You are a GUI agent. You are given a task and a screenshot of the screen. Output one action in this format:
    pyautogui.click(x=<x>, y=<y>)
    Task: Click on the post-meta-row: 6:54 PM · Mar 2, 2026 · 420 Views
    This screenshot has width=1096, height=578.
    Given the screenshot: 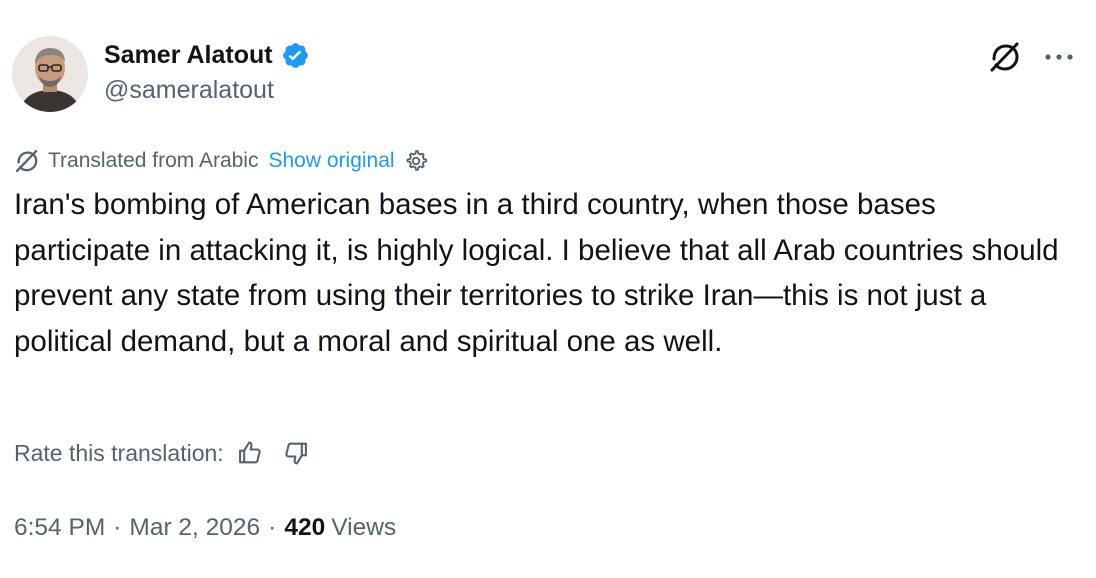 What is the action you would take?
    pyautogui.click(x=205, y=528)
    